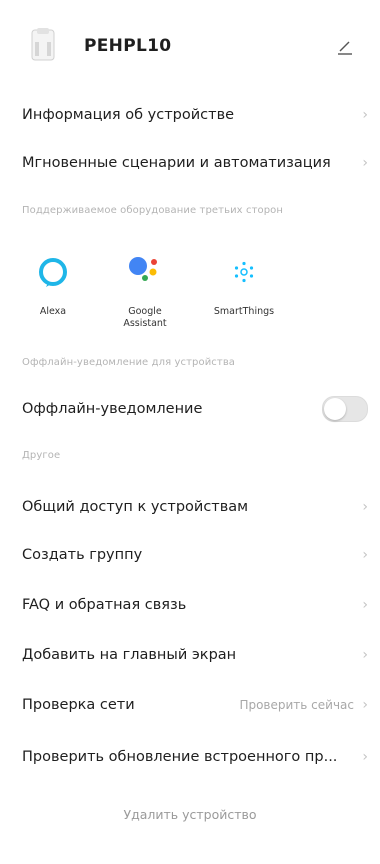 Image resolution: width=380 pixels, height=864 pixels. I want to click on add-home-screen-row: Добавить на главный экран ›, so click(190, 655).